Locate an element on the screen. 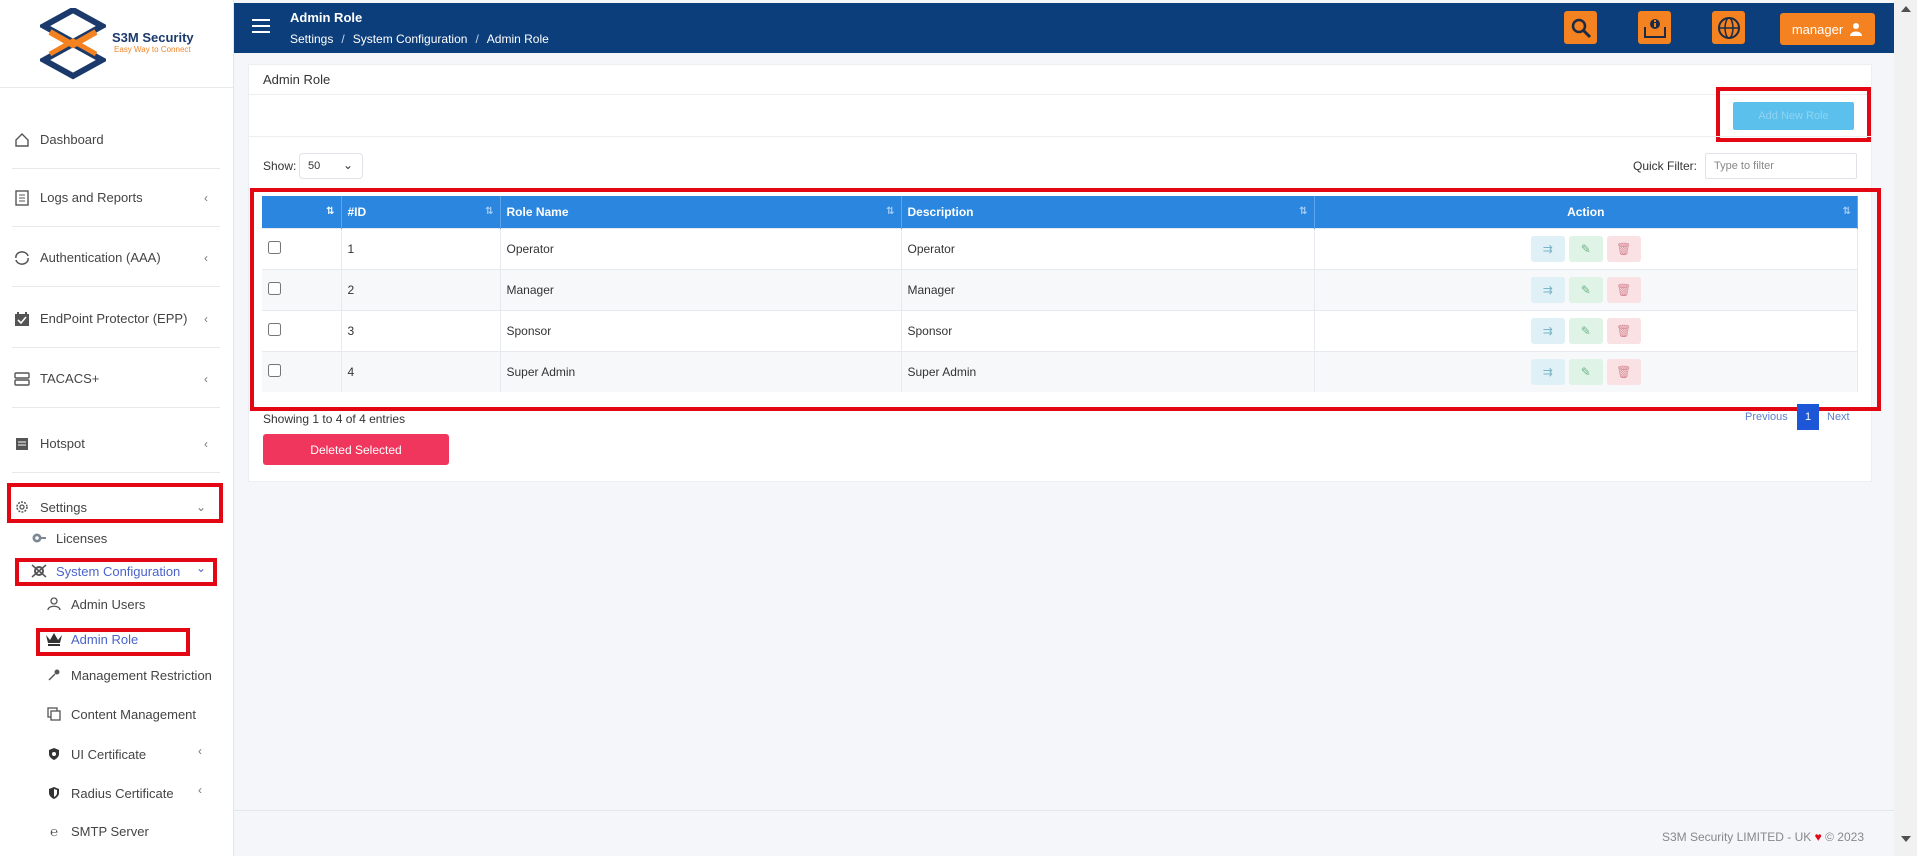 The width and height of the screenshot is (1917, 856). cell-id: 3 is located at coordinates (421, 330).